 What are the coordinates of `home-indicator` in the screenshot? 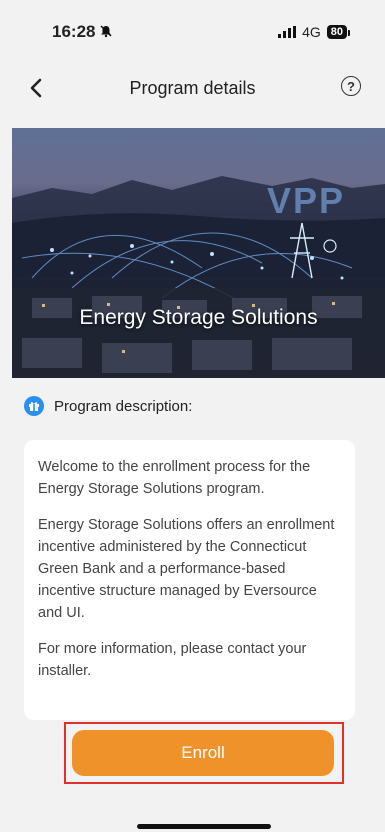 It's located at (204, 826).